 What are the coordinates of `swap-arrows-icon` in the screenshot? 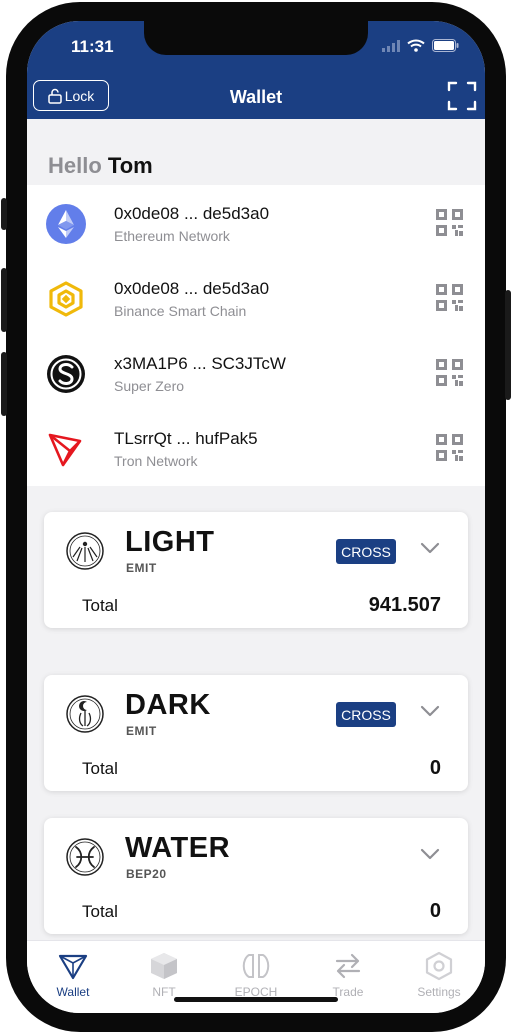 It's located at (348, 966).